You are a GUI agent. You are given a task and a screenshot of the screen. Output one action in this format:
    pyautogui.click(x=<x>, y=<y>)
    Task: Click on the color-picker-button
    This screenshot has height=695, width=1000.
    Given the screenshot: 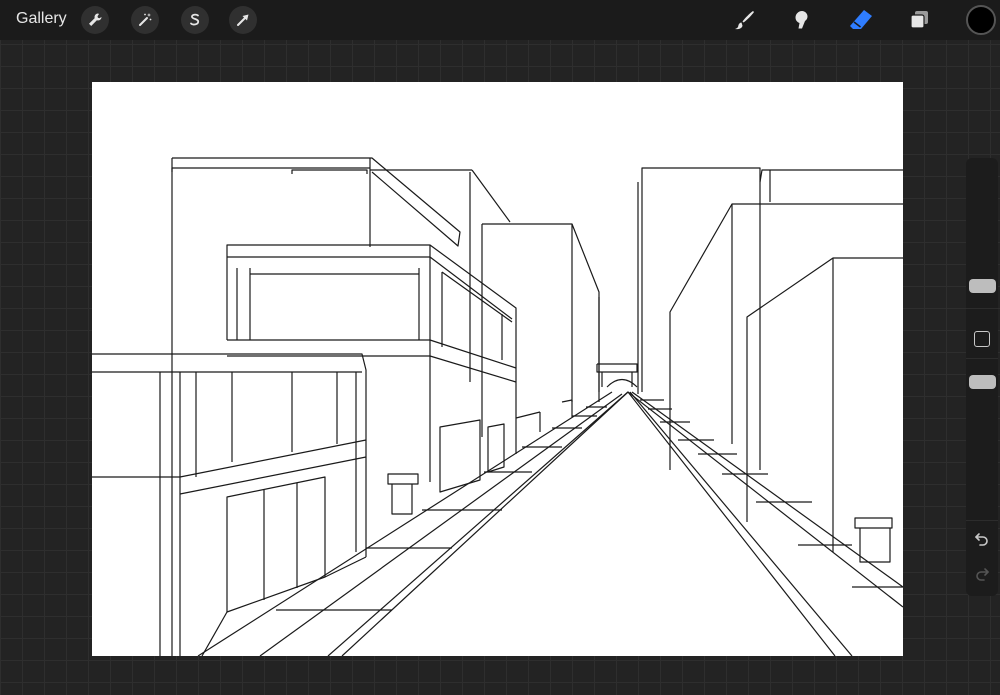 What is the action you would take?
    pyautogui.click(x=981, y=20)
    